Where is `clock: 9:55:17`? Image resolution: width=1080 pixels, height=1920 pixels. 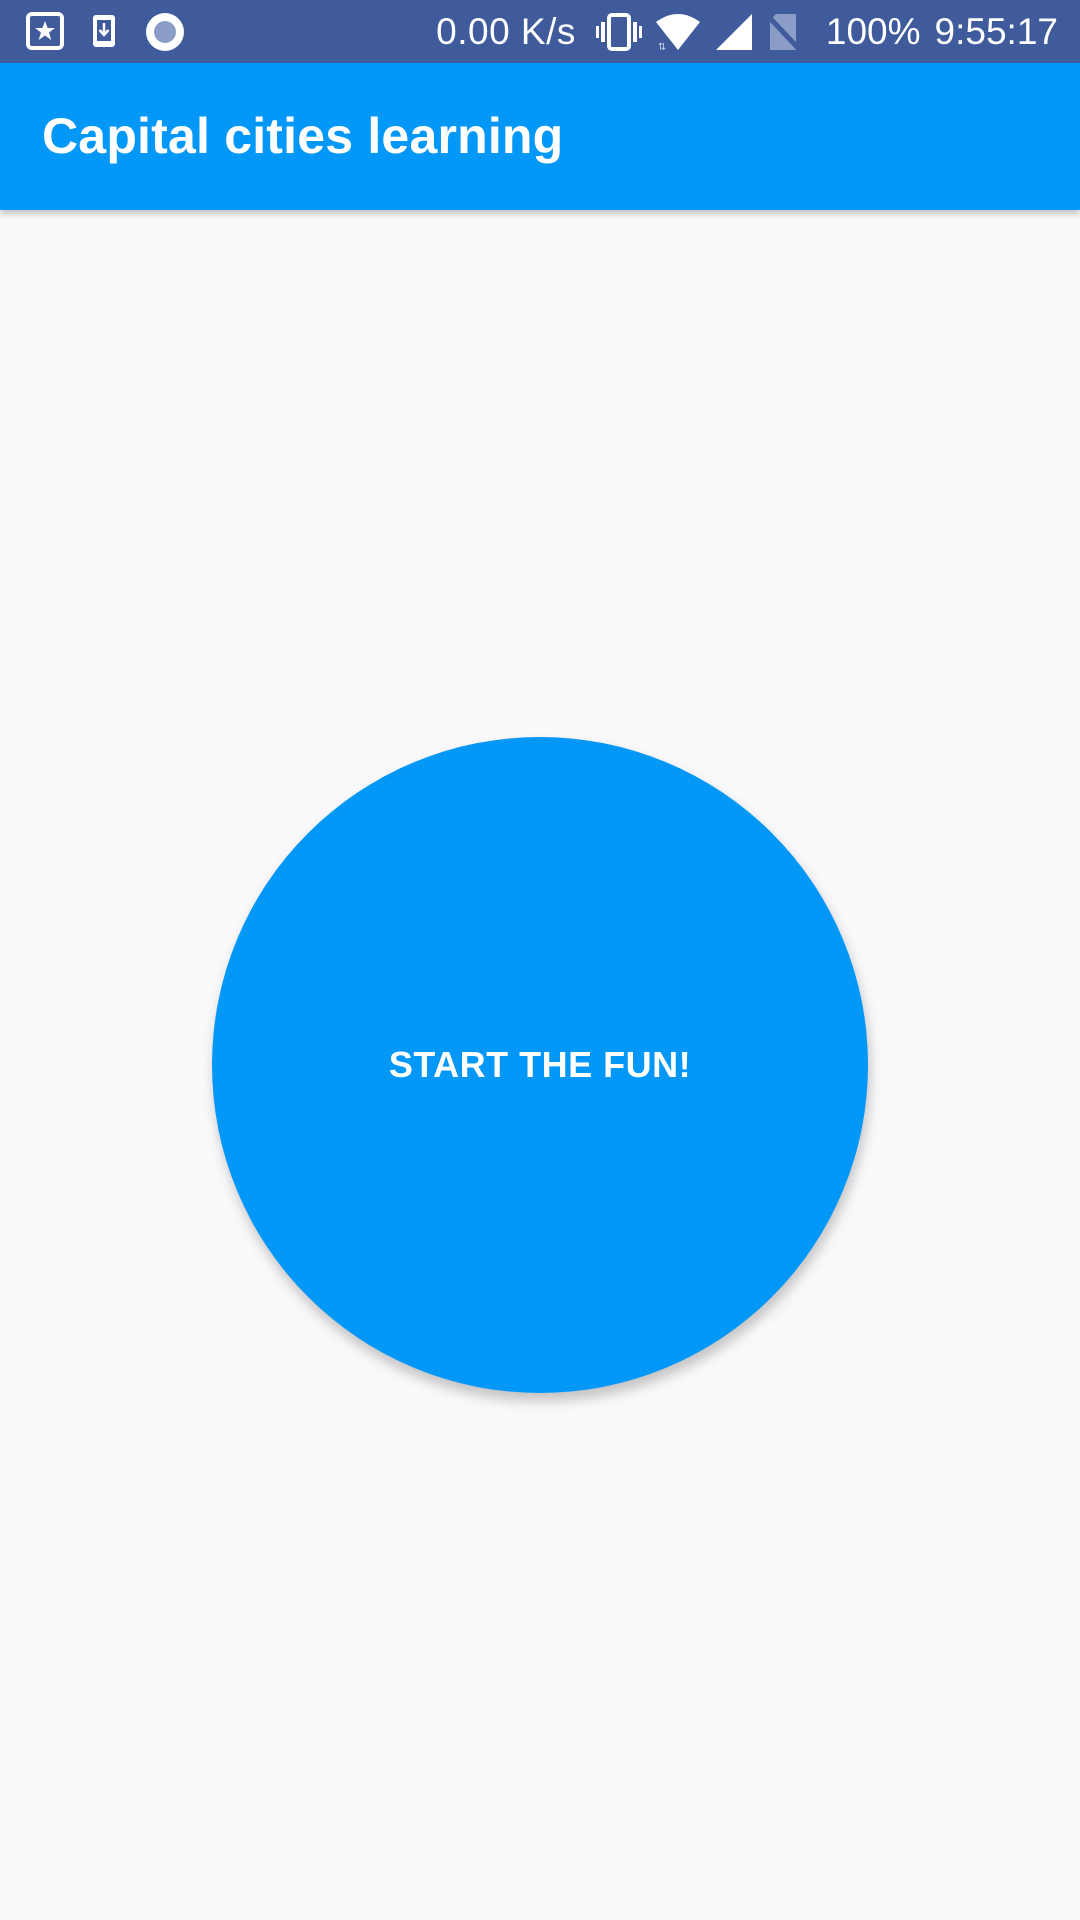 clock: 9:55:17 is located at coordinates (996, 31).